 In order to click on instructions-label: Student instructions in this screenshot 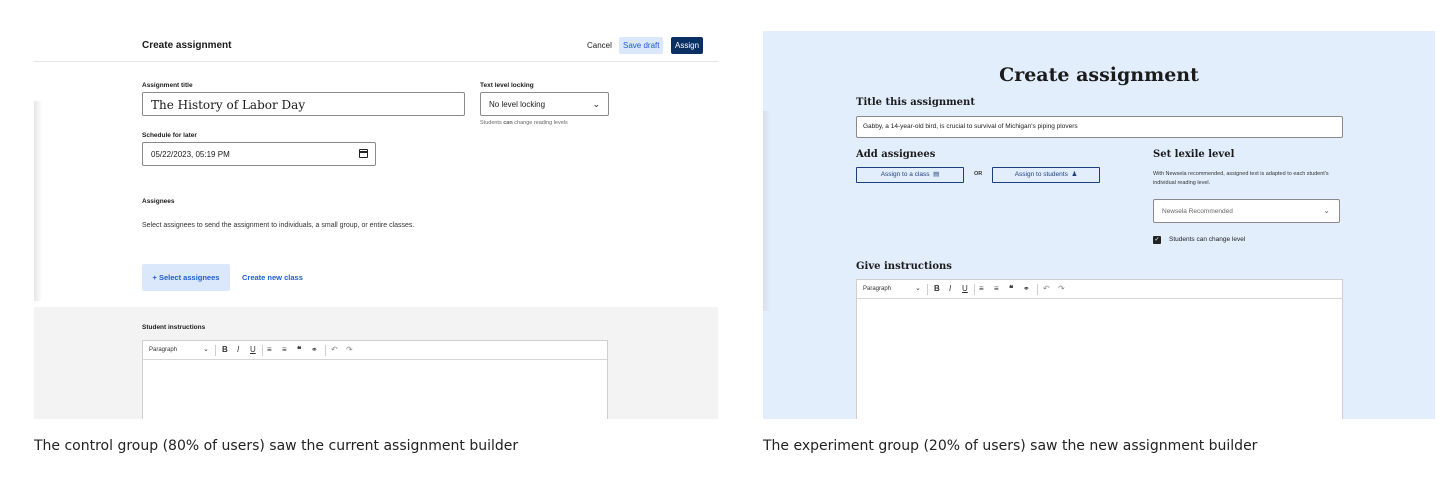, I will do `click(174, 327)`.